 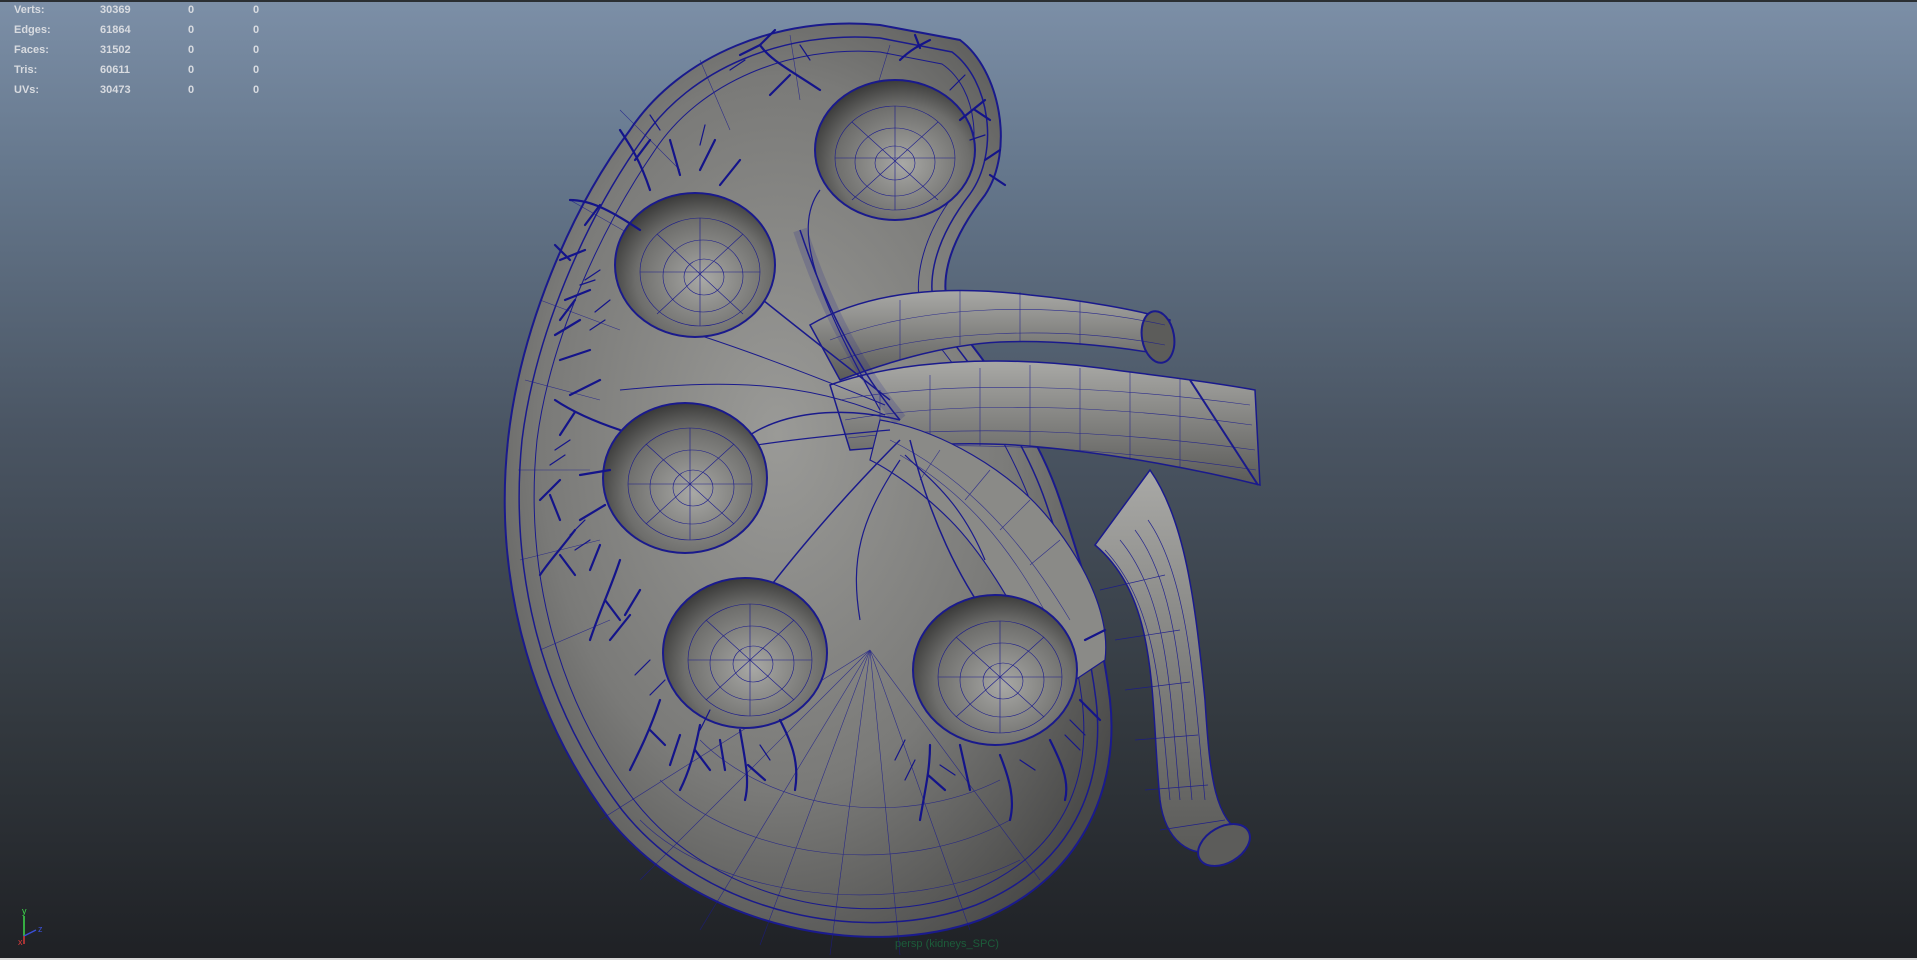 I want to click on hud-label: Edges:, so click(x=32, y=30).